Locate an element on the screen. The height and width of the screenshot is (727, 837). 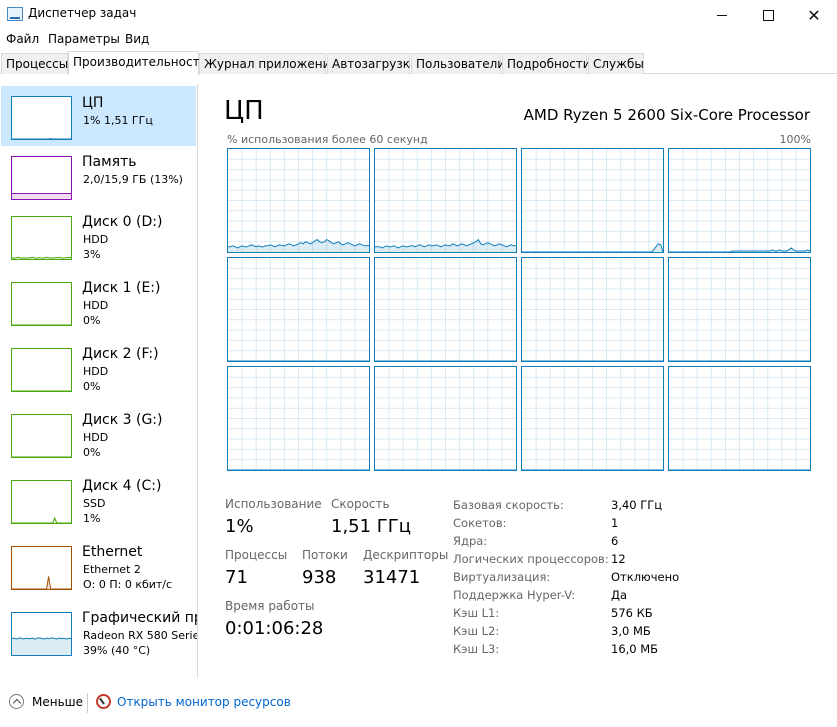
sidebar-item-disk4: Диск 4 (C:) SSD 1% is located at coordinates (98, 505).